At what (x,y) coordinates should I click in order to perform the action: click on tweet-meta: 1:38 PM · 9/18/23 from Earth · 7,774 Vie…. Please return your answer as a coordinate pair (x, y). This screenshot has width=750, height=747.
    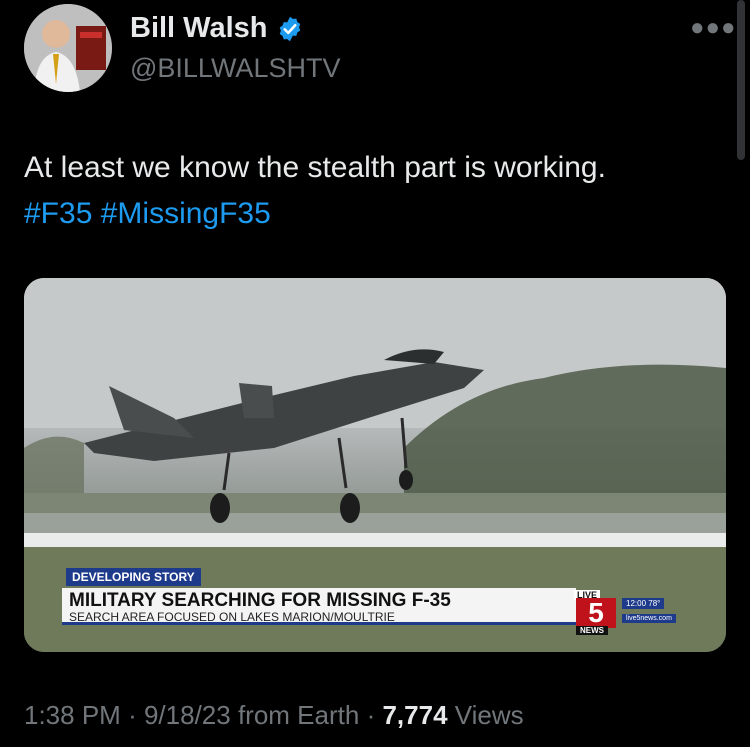
    Looking at the image, I should click on (274, 715).